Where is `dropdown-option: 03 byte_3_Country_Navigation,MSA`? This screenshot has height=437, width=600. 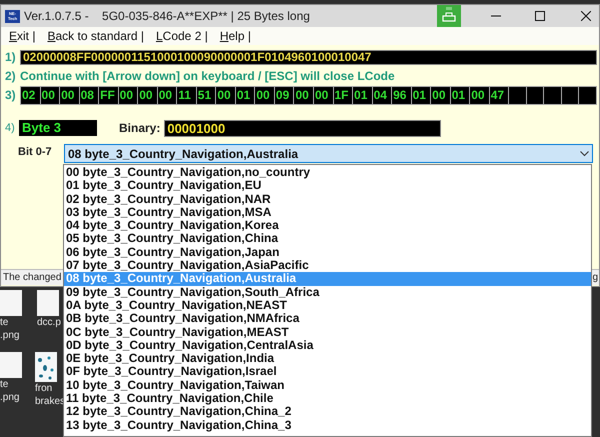 dropdown-option: 03 byte_3_Country_Navigation,MSA is located at coordinates (327, 213).